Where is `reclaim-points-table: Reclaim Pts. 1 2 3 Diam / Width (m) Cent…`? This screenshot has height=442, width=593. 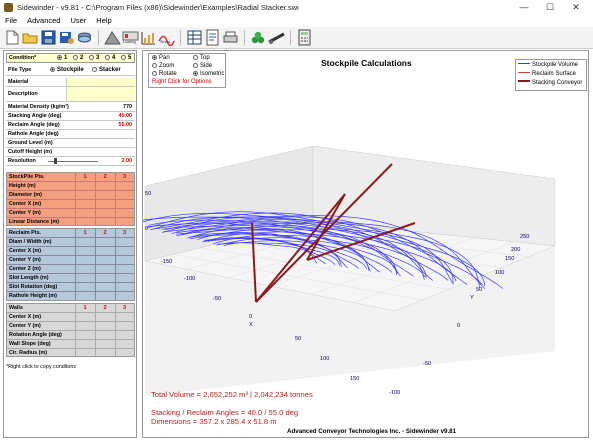 reclaim-points-table: Reclaim Pts. 1 2 3 Diam / Width (m) Cent… is located at coordinates (70, 264).